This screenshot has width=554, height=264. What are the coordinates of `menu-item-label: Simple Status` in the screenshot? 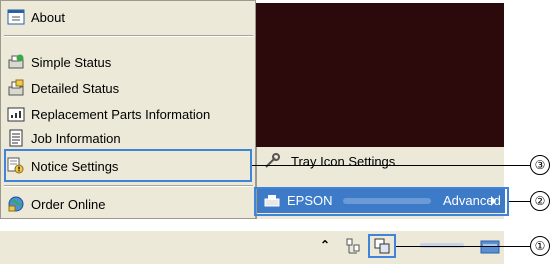 It's located at (71, 62).